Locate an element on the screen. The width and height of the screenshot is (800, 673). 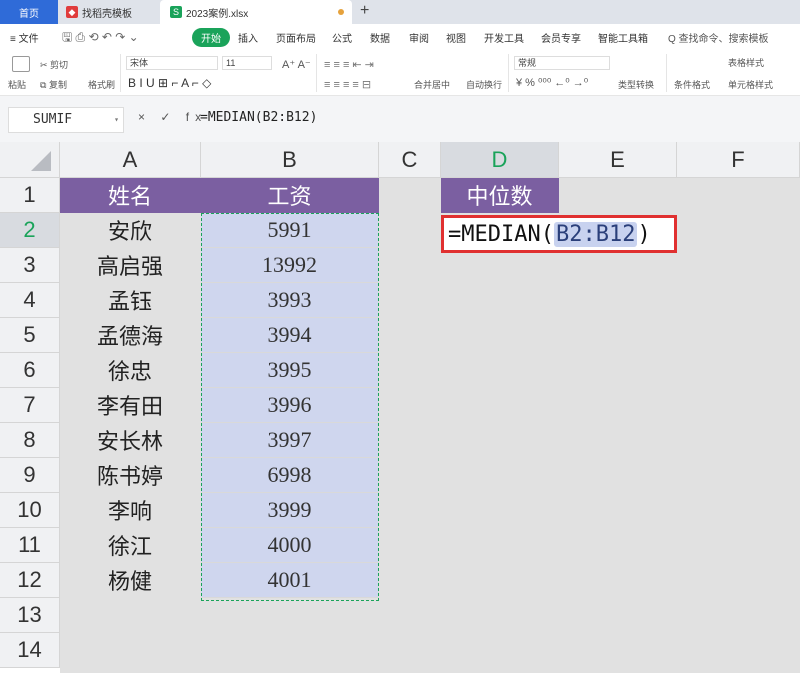
copy-button: ⧉ 复制 is located at coordinates (53, 84).